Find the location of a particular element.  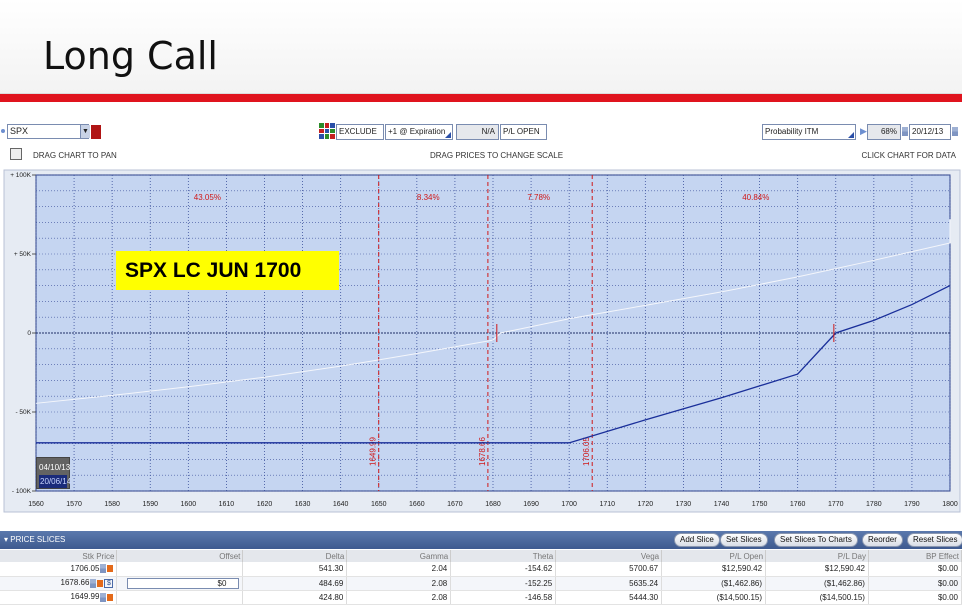

pl-day-cell: ($14,500.15) is located at coordinates (817, 597).